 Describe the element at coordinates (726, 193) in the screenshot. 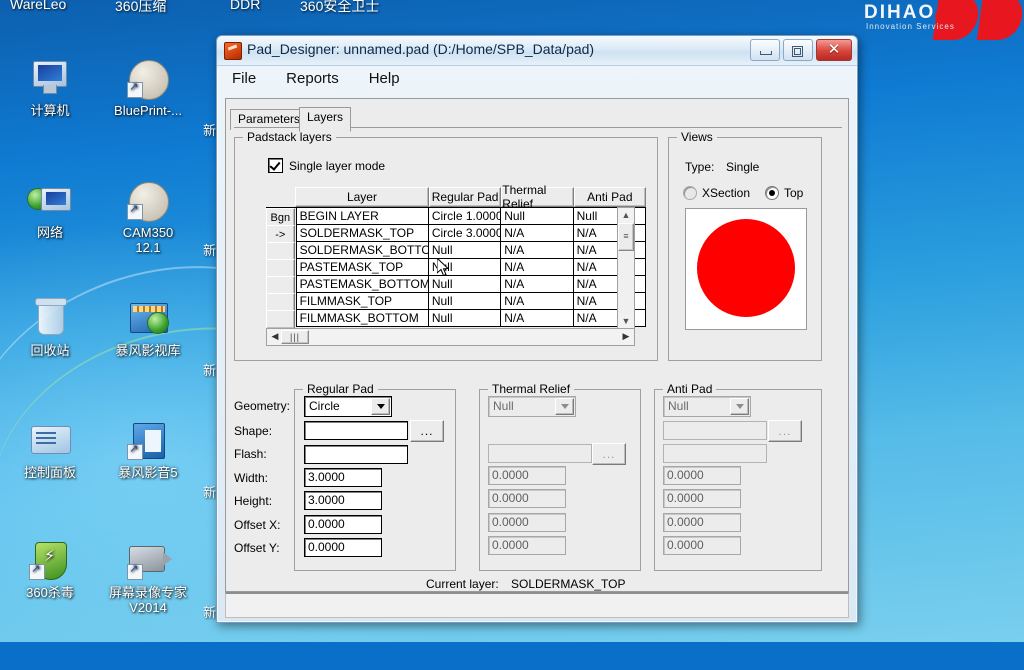

I see `radio-xsection-label: XSection` at that location.